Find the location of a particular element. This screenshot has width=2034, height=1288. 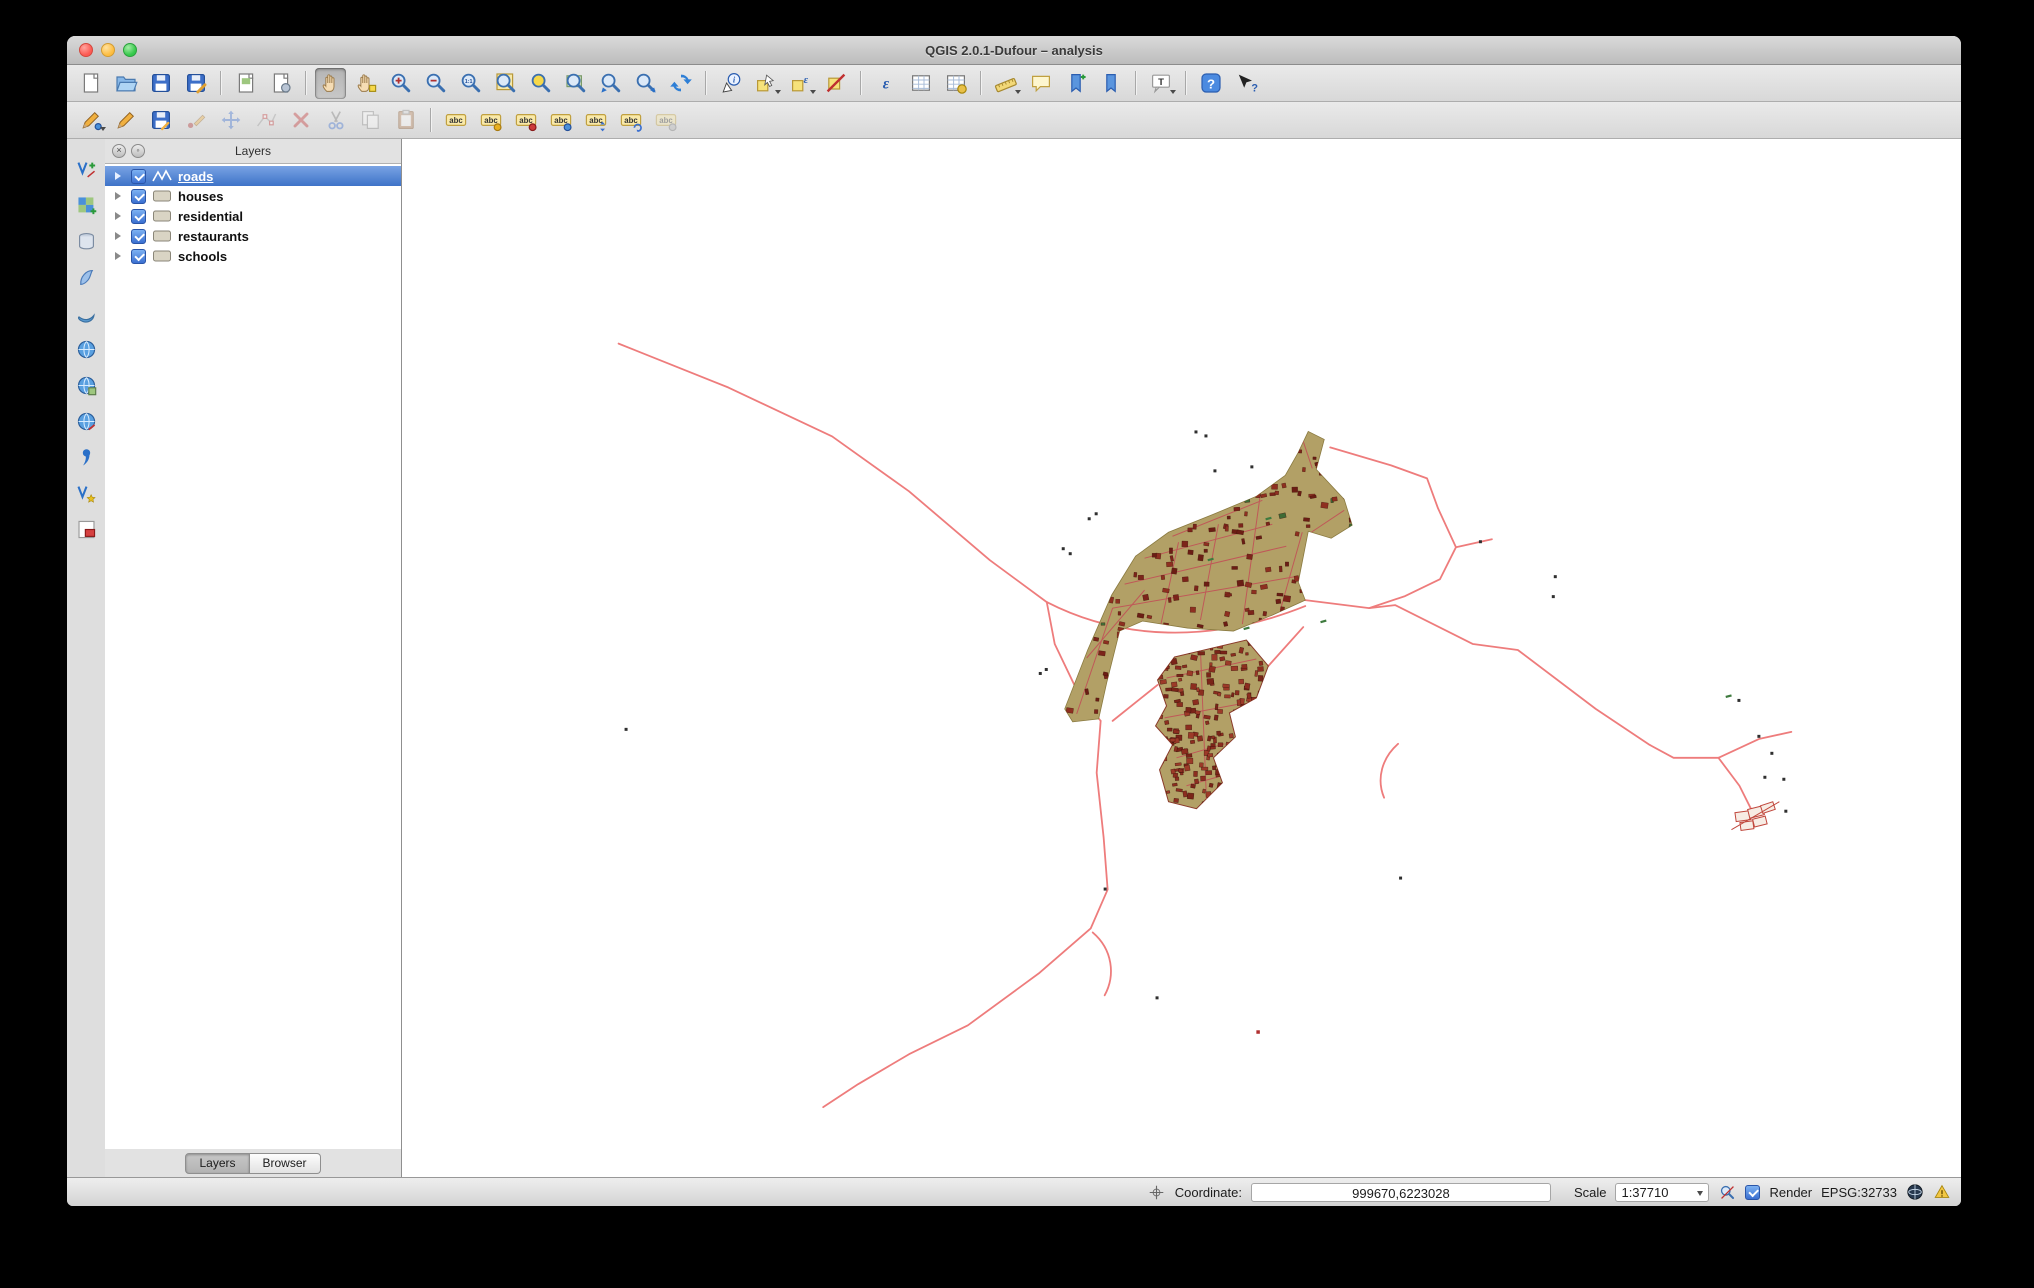

delete-selected-button is located at coordinates (300, 120).